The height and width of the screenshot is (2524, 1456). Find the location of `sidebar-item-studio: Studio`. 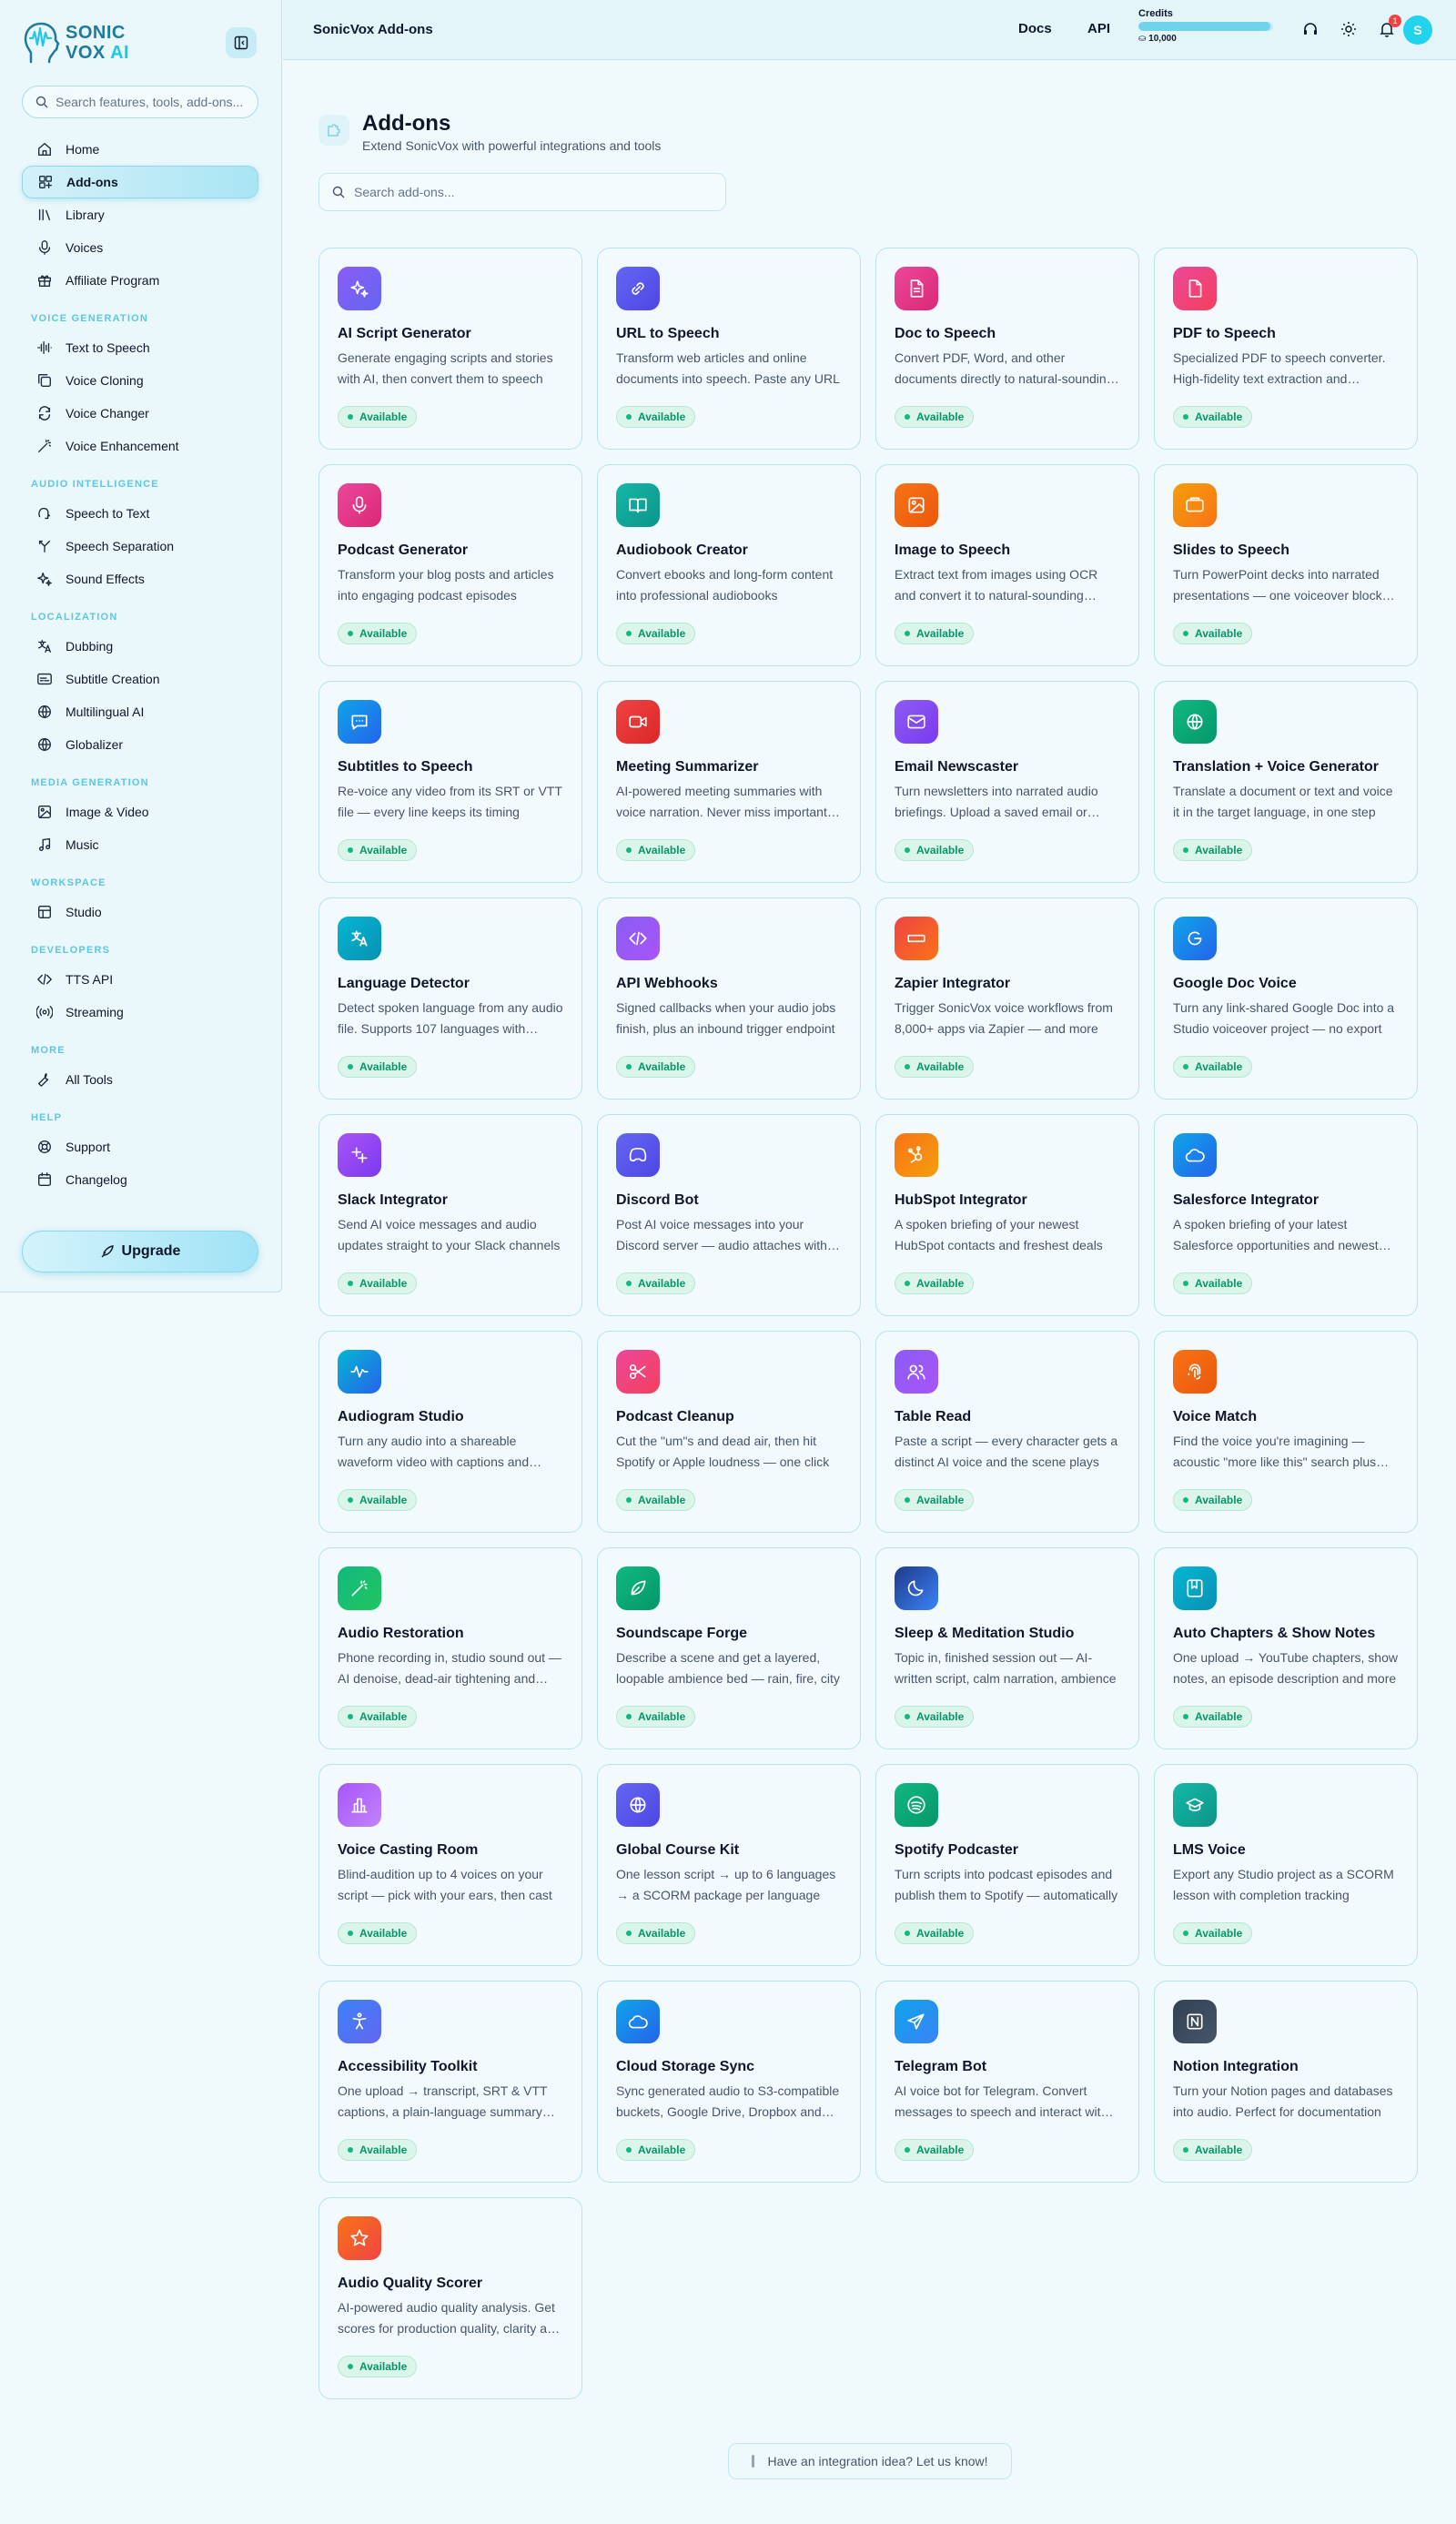

sidebar-item-studio: Studio is located at coordinates (140, 912).